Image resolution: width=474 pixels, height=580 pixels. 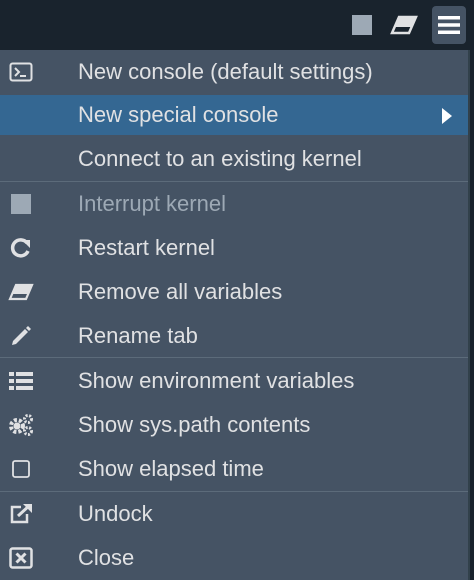 I want to click on options-menu-button, so click(x=449, y=25).